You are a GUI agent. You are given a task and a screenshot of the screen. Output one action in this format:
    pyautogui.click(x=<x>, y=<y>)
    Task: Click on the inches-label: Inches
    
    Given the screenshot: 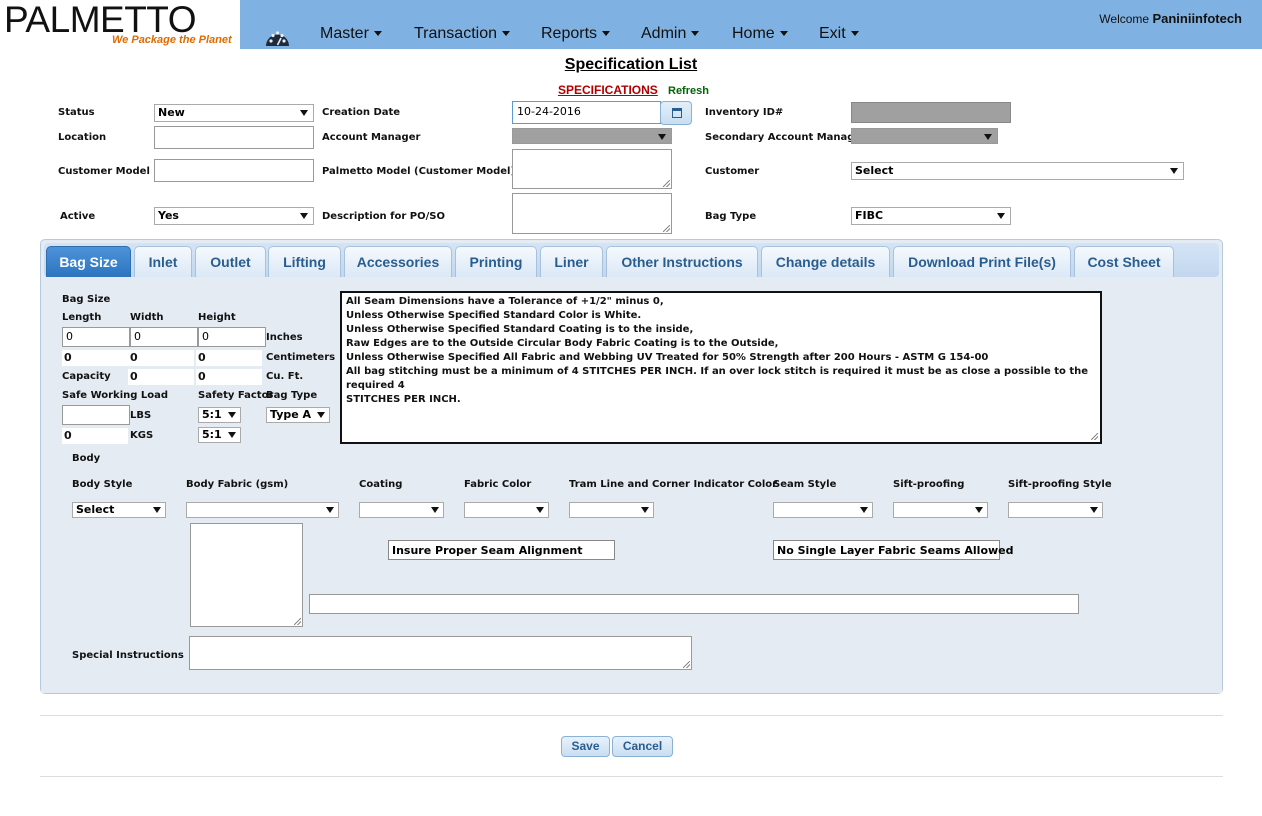 What is the action you would take?
    pyautogui.click(x=284, y=337)
    